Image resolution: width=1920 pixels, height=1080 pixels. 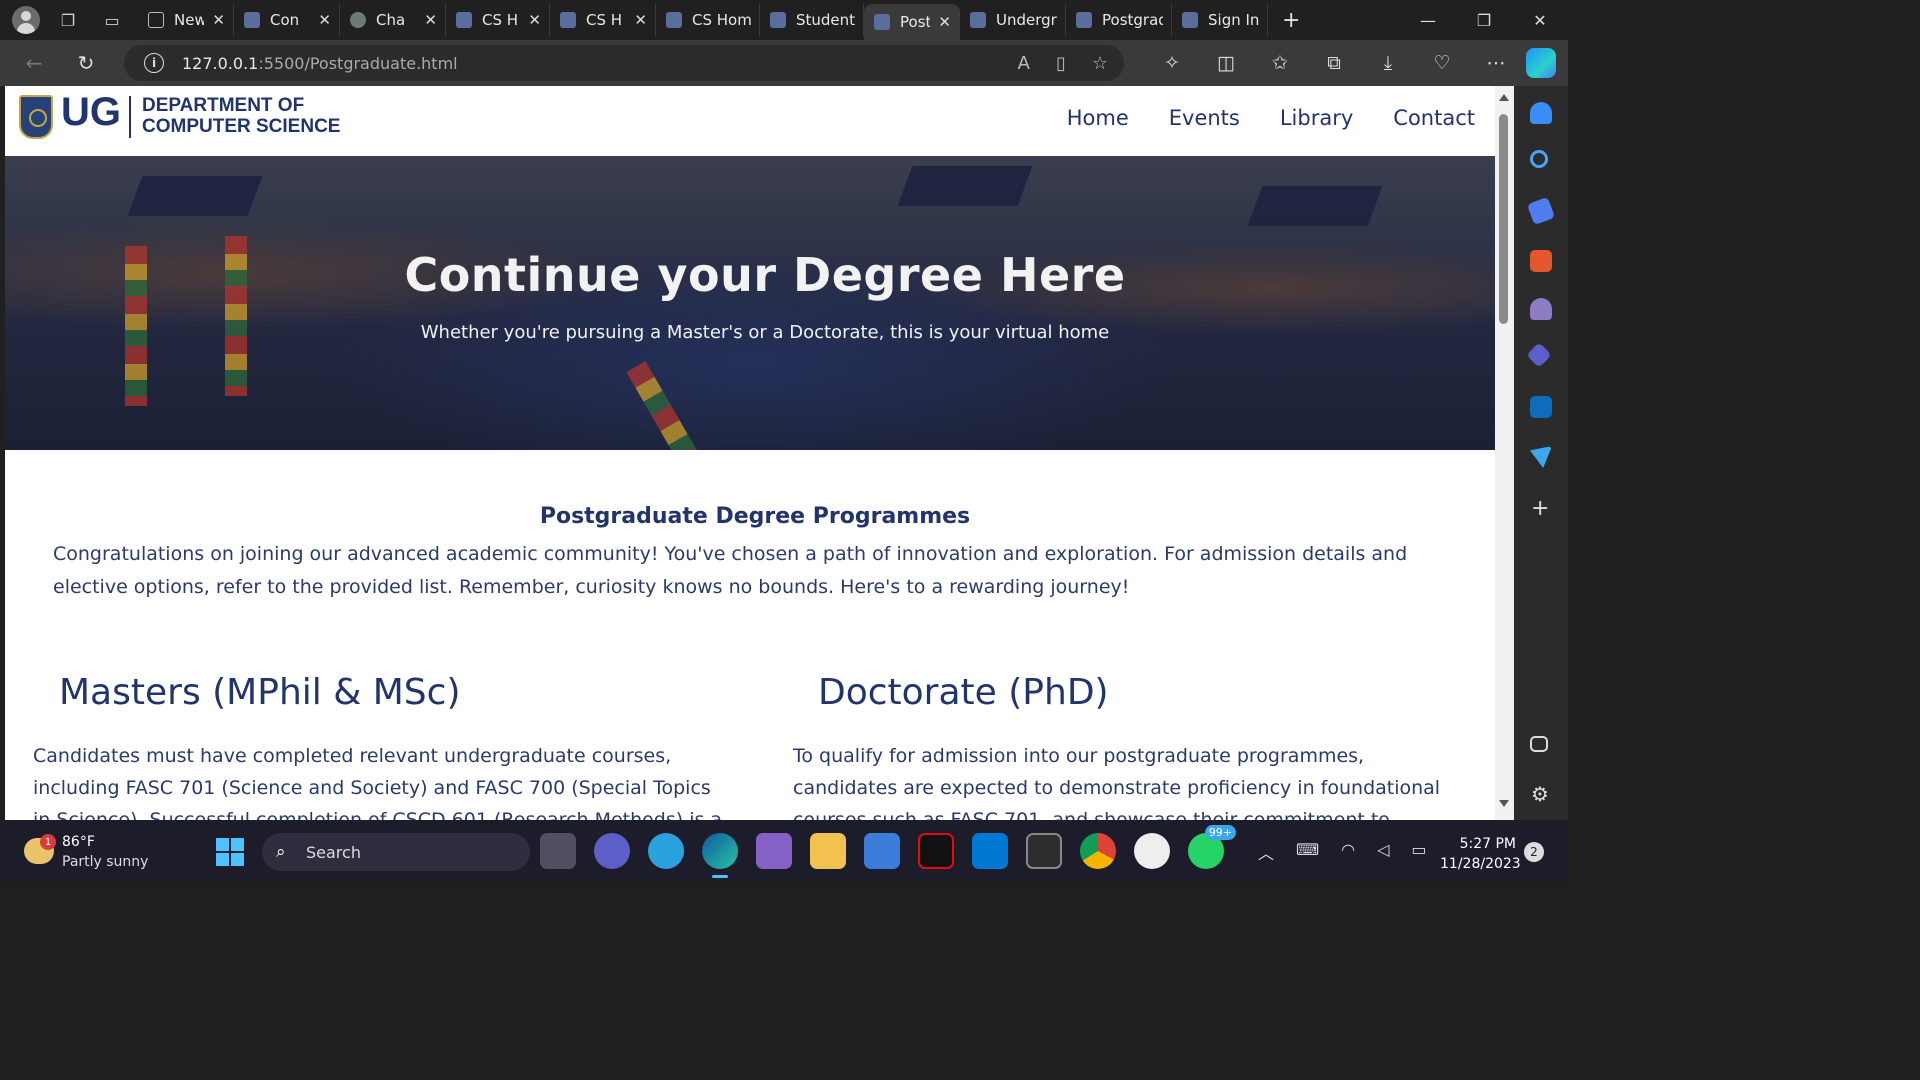 What do you see at coordinates (1098, 851) in the screenshot?
I see `chrome-icon` at bounding box center [1098, 851].